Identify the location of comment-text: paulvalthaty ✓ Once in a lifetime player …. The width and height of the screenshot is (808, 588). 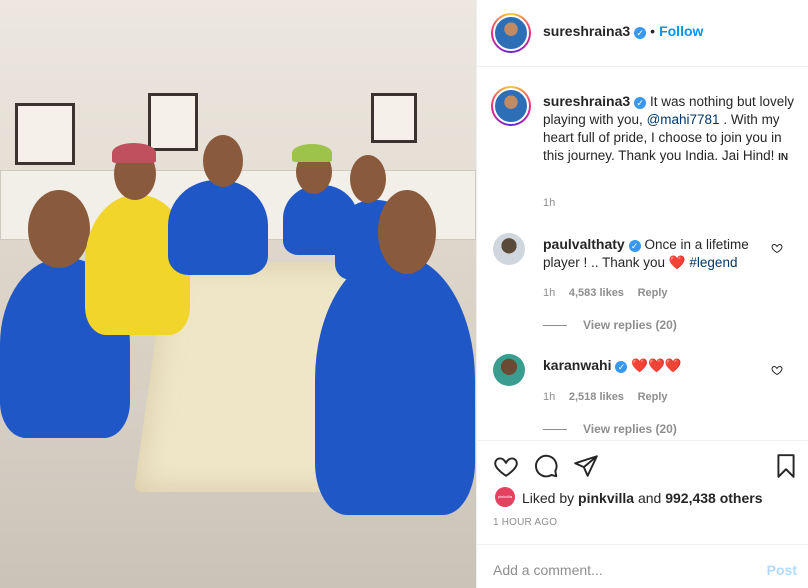
(656, 253).